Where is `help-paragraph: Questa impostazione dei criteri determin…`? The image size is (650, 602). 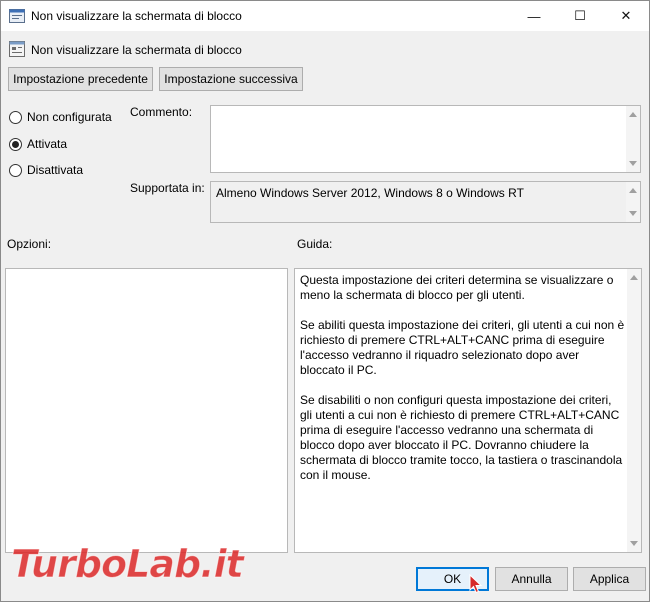 help-paragraph: Questa impostazione dei criteri determin… is located at coordinates (457, 287).